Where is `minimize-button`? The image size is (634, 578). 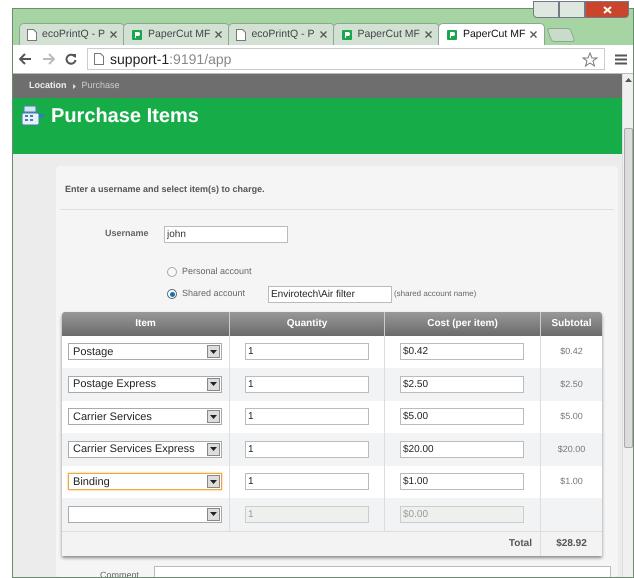
minimize-button is located at coordinates (546, 9).